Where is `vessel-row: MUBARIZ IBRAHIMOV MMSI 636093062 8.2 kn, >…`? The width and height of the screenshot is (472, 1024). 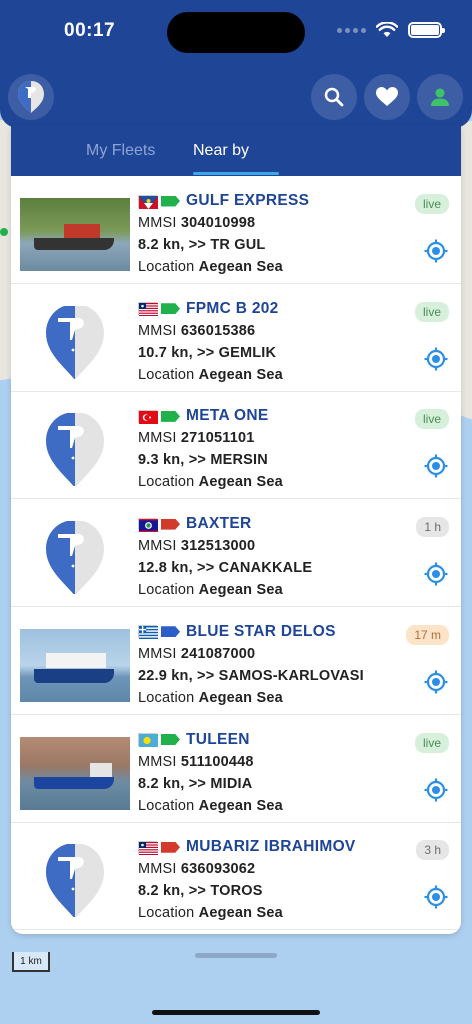
vessel-row: MUBARIZ IBRAHIMOV MMSI 636093062 8.2 kn, >… is located at coordinates (236, 876).